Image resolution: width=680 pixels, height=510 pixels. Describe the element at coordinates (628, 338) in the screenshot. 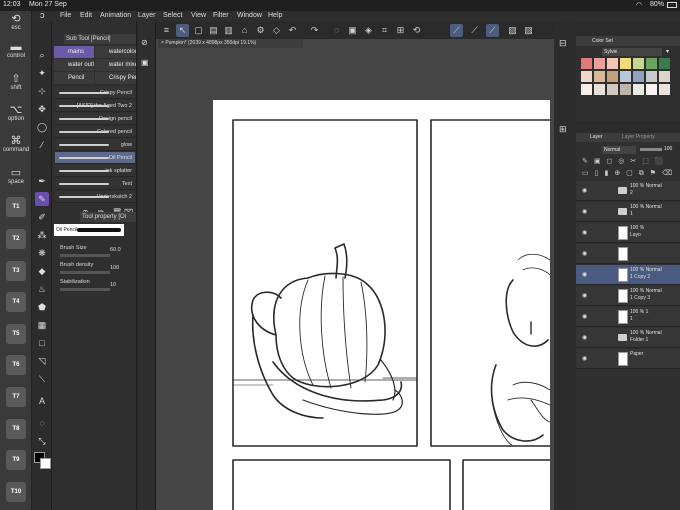

I see `layer-row: ◉ 100 % Normal Folder 1` at that location.